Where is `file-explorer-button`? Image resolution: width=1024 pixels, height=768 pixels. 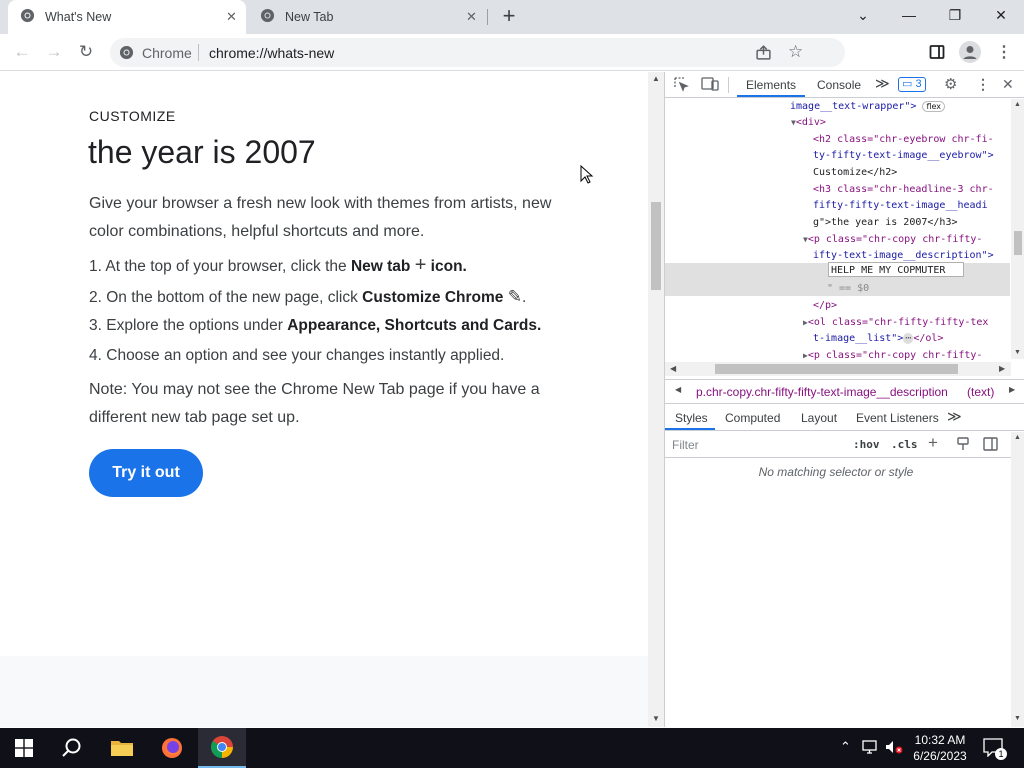
file-explorer-button is located at coordinates (122, 748).